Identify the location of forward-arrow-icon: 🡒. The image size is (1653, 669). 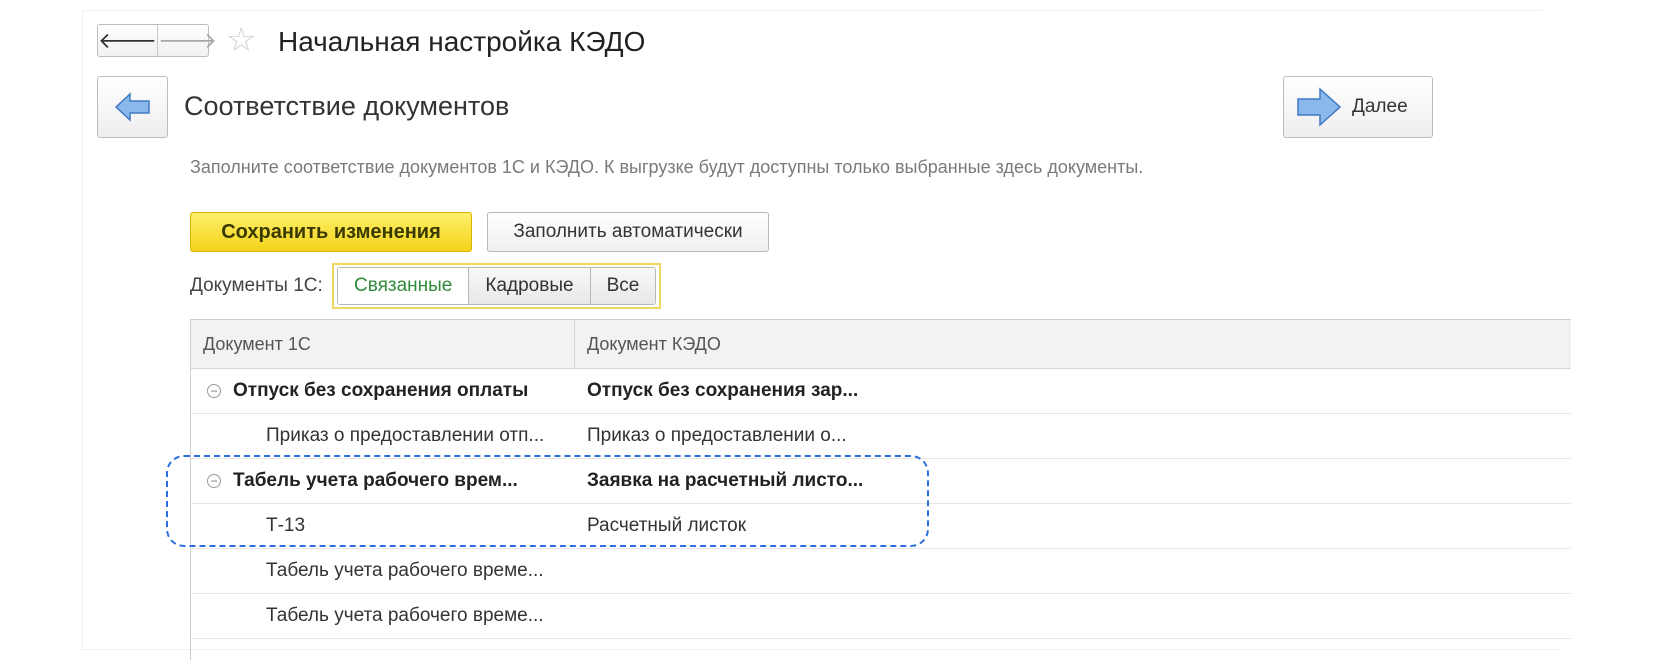
(187, 40).